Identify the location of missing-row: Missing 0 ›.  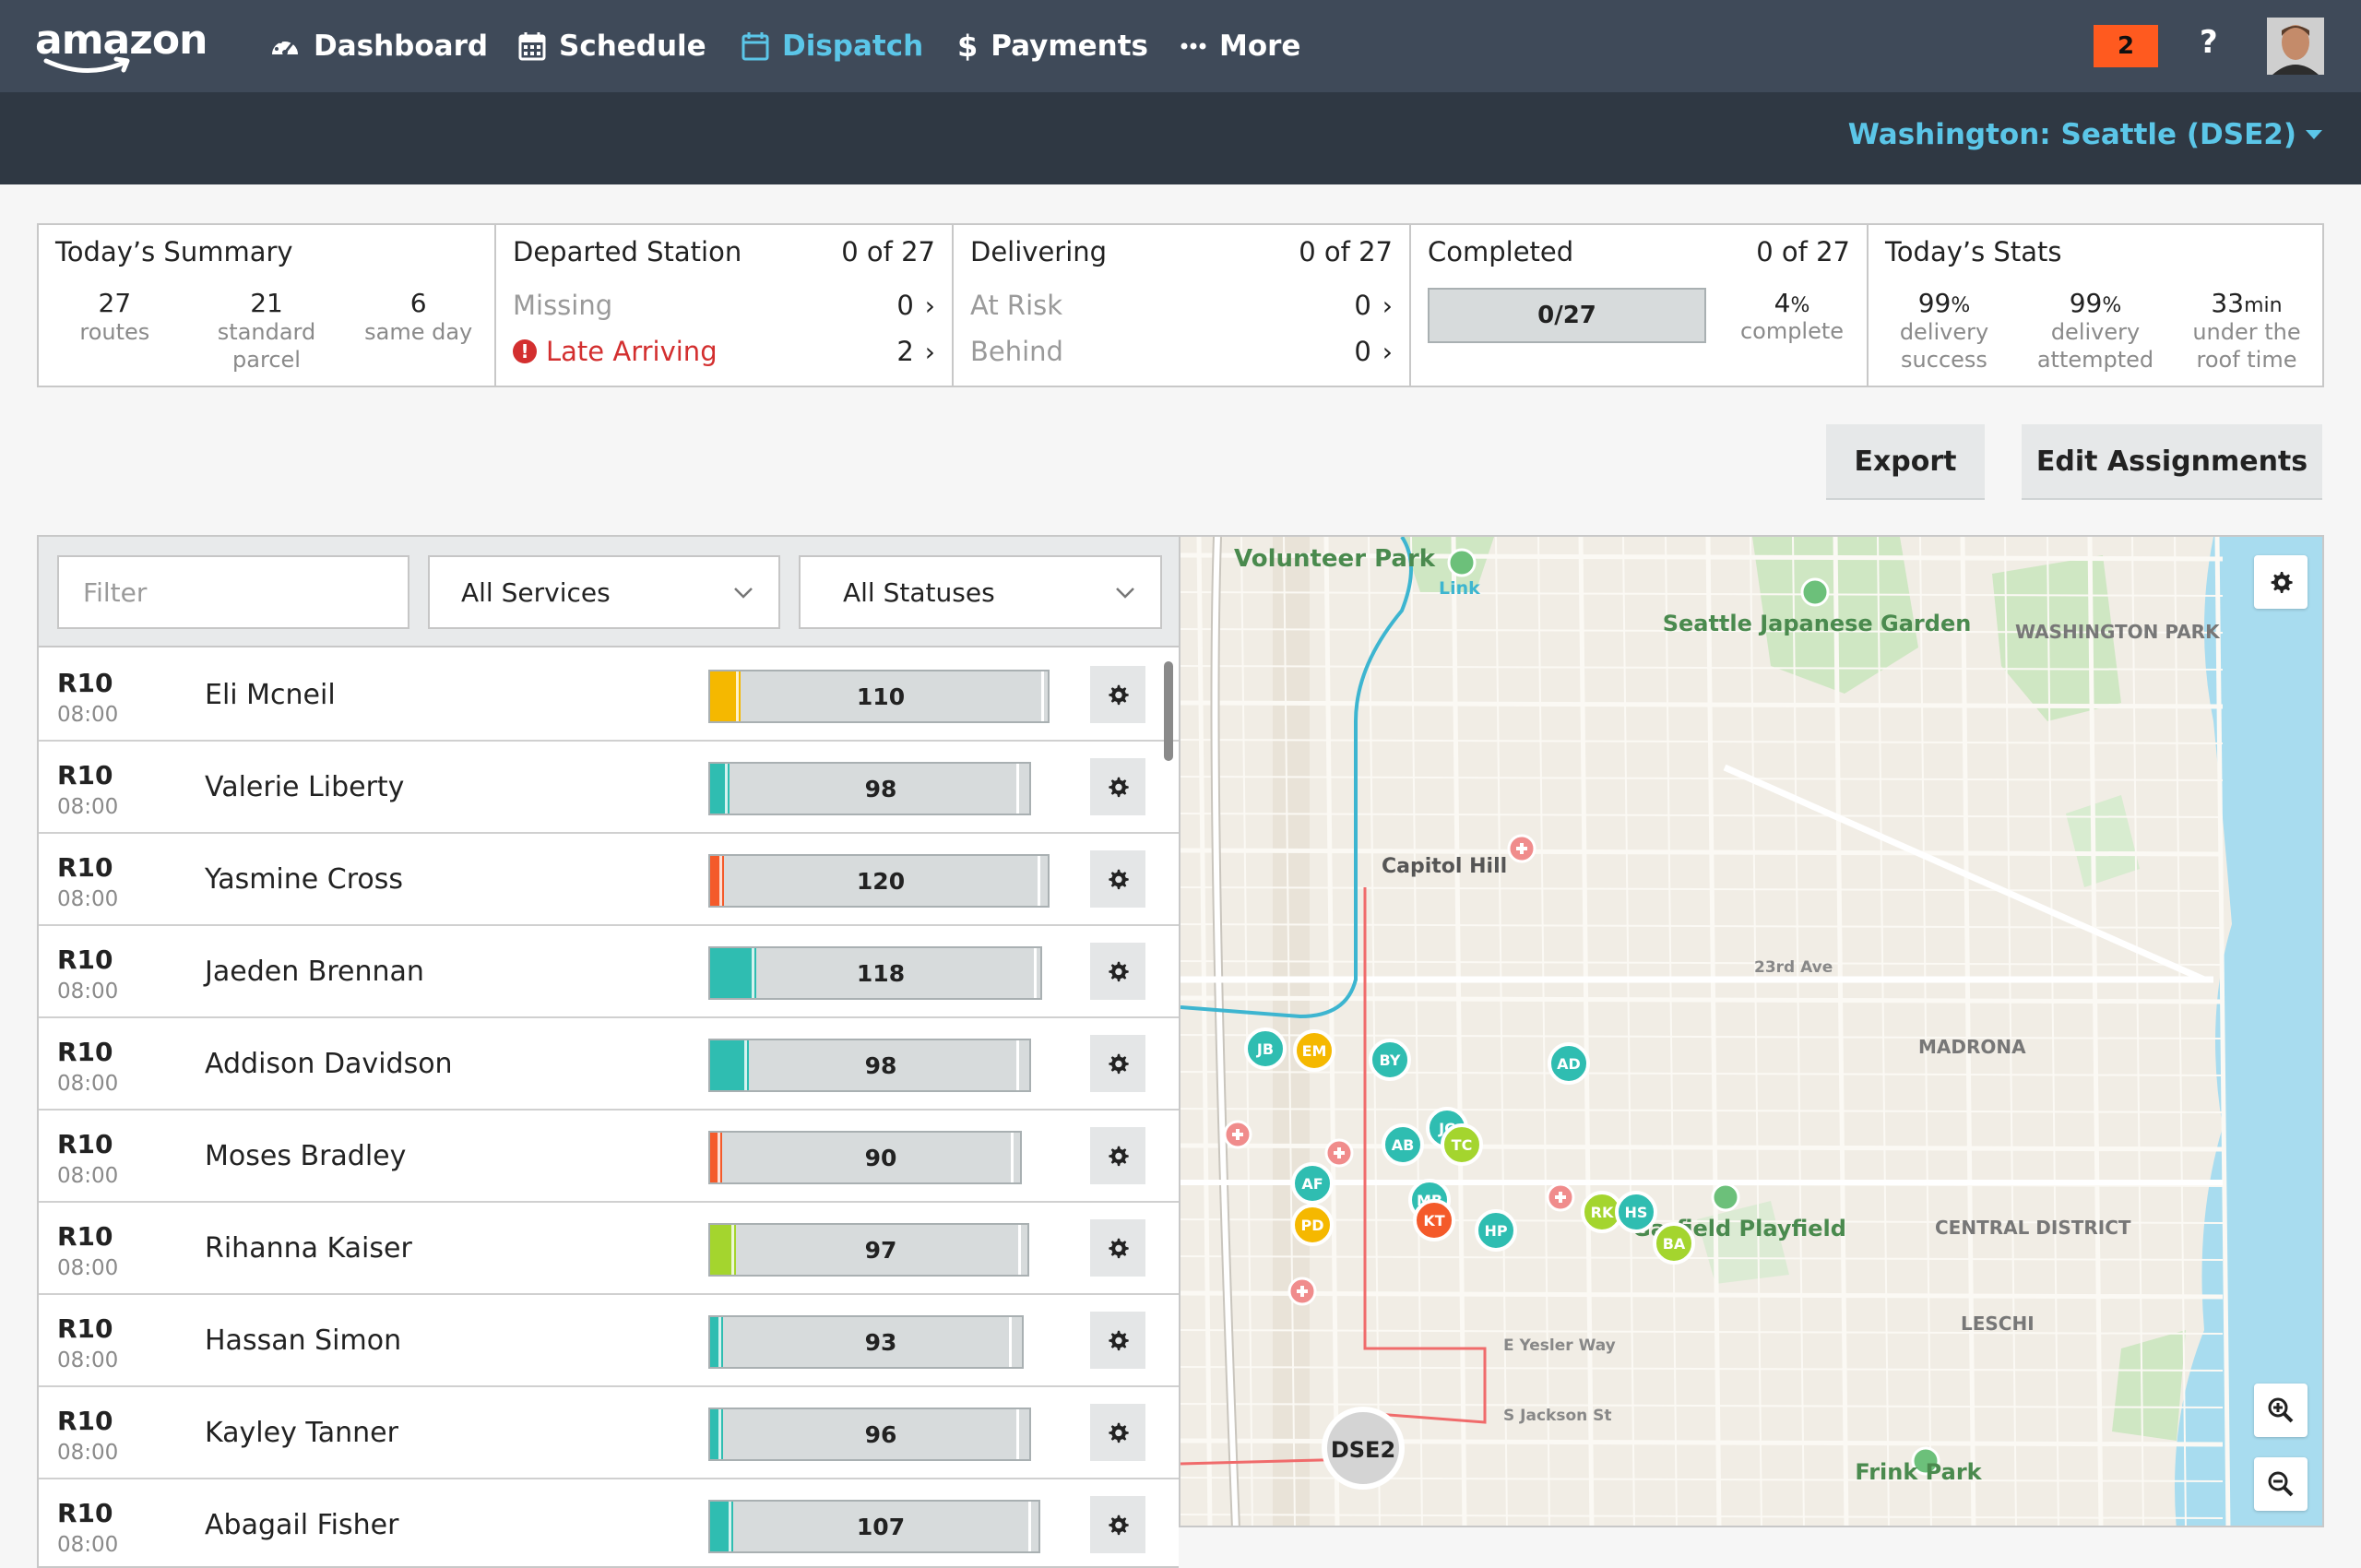
(724, 305).